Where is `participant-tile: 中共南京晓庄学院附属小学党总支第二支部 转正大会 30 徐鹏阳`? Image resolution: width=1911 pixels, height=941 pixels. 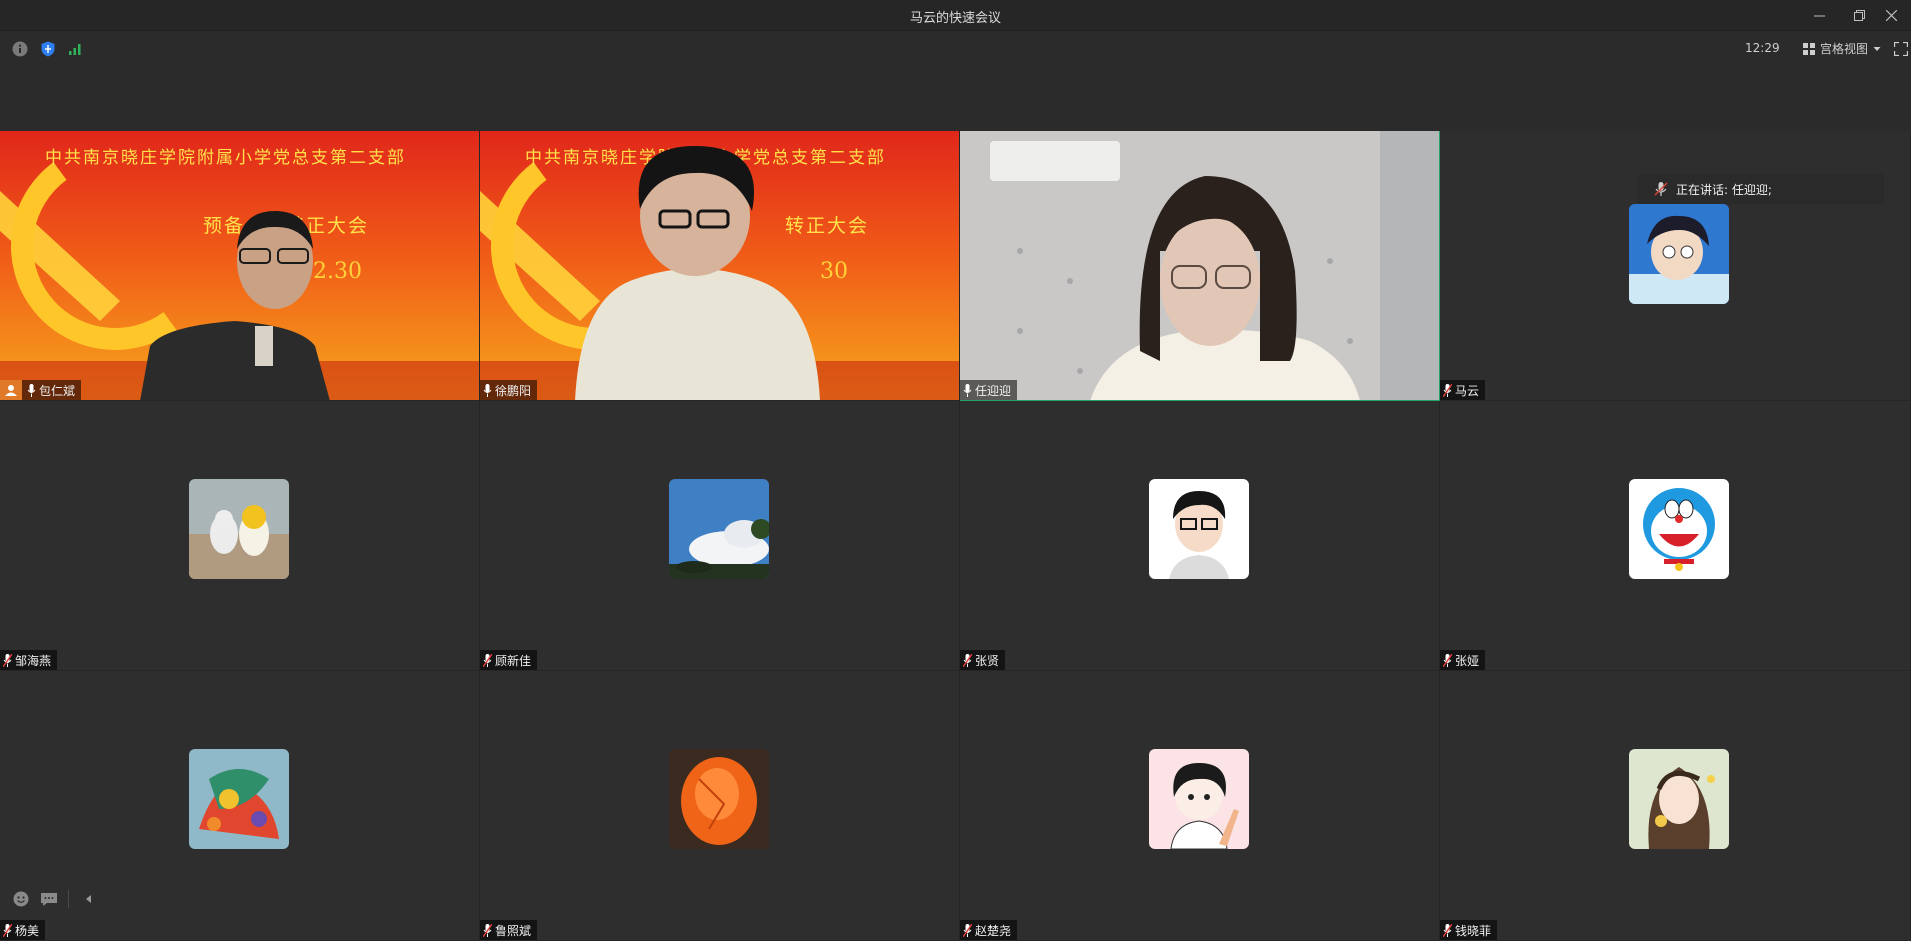
participant-tile: 中共南京晓庄学院附属小学党总支第二支部 转正大会 30 徐鹏阳 is located at coordinates (720, 266).